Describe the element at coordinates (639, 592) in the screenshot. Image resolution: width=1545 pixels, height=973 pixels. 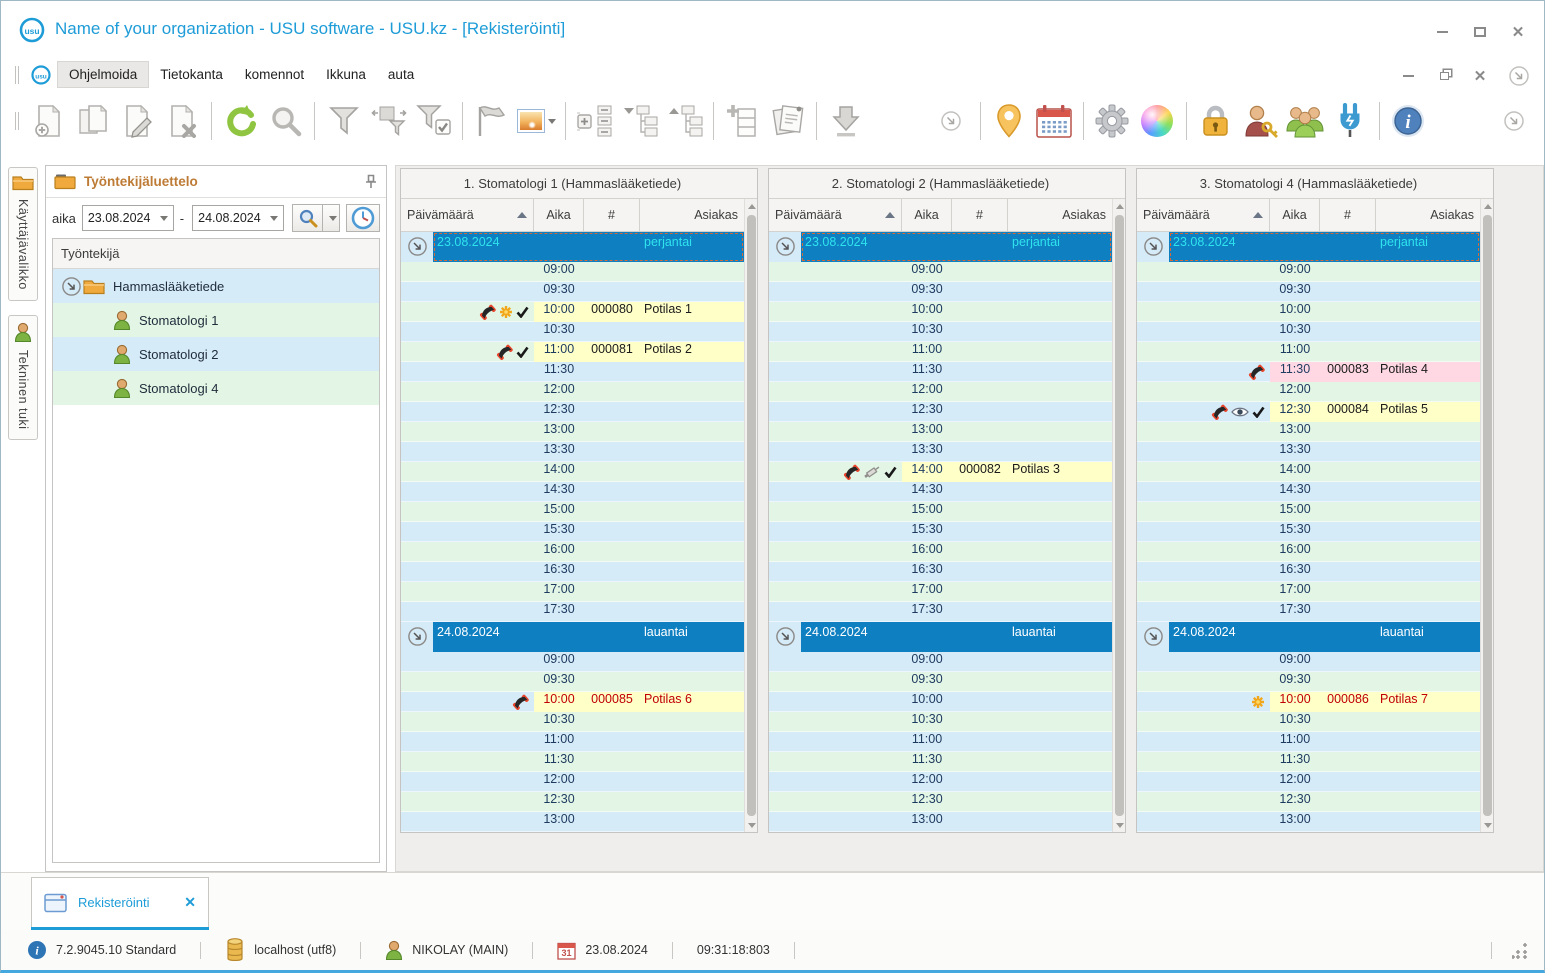
I see `empty-slot-cells: 17:00` at that location.